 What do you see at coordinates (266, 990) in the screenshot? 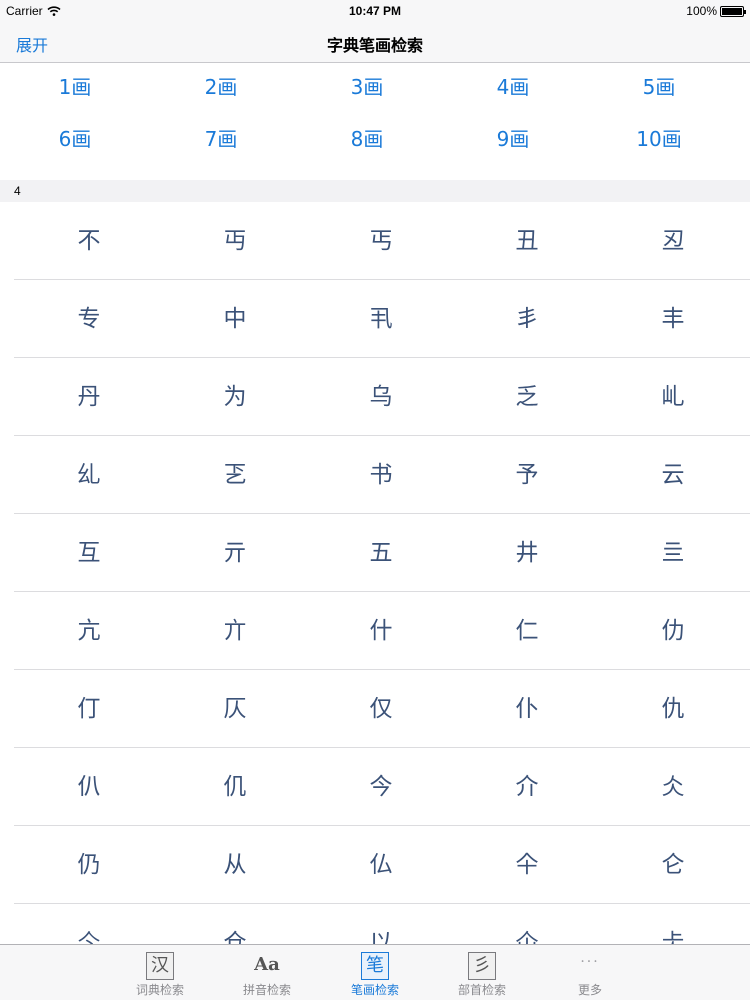
I see `tab-label: 拼音检索` at bounding box center [266, 990].